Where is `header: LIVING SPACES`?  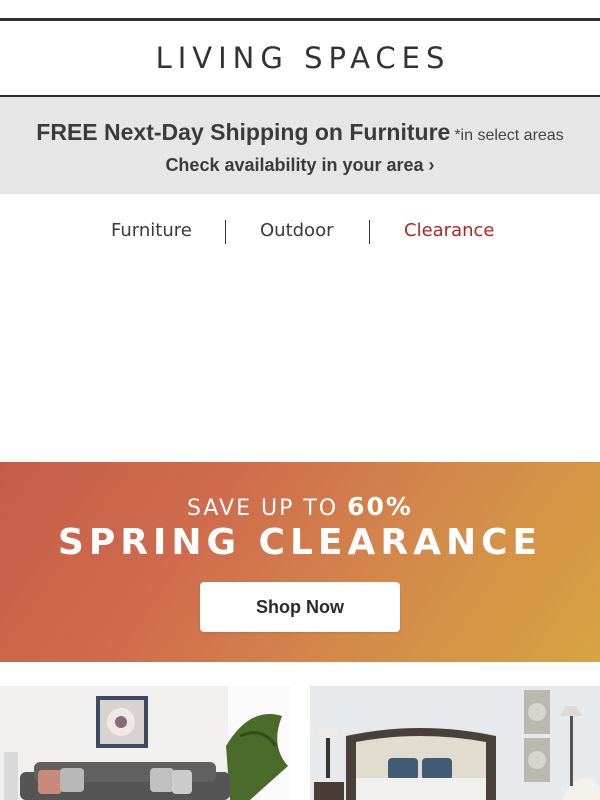 header: LIVING SPACES is located at coordinates (300, 59).